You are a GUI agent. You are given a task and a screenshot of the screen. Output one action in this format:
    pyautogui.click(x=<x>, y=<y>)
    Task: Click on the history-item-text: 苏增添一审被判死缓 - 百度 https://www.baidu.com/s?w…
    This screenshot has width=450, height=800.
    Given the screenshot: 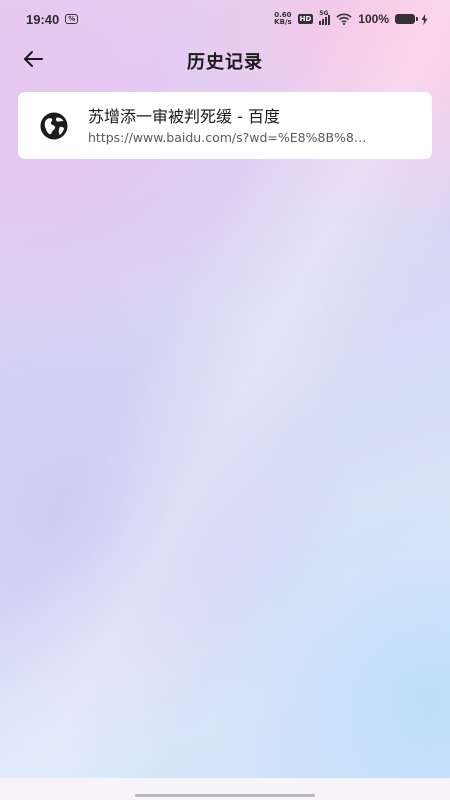 What is the action you would take?
    pyautogui.click(x=253, y=126)
    